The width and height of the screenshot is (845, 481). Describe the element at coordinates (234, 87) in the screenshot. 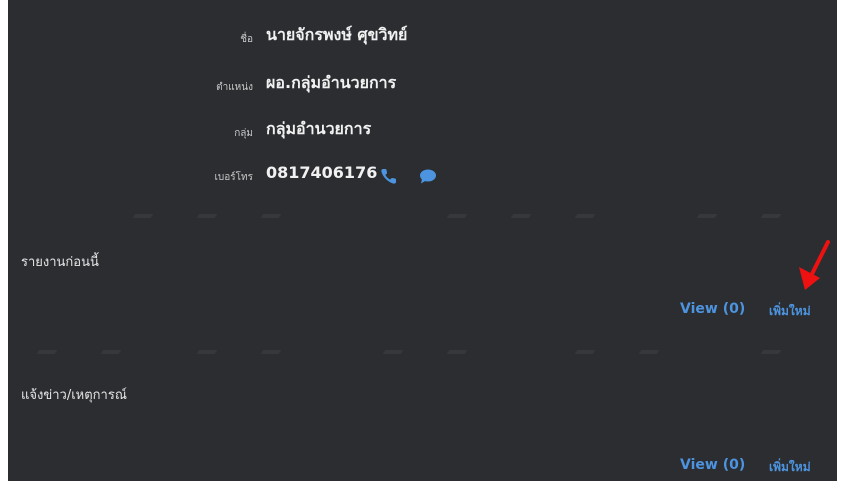

I see `position-label: ตำแหน่ง` at that location.